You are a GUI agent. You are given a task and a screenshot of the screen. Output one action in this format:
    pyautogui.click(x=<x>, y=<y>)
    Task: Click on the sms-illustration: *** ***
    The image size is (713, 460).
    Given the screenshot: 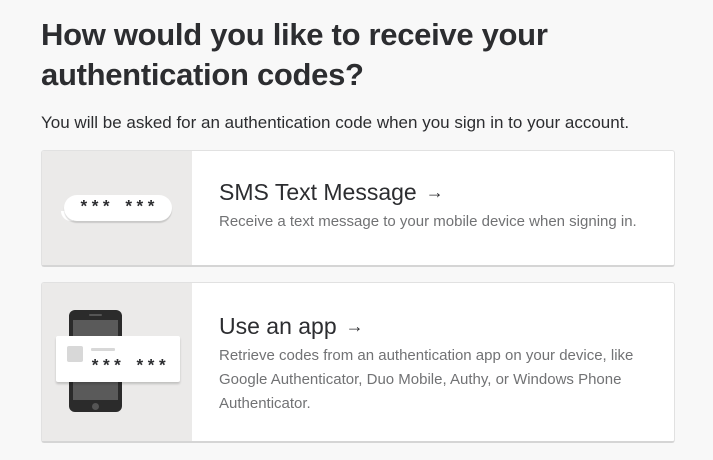 What is the action you would take?
    pyautogui.click(x=117, y=208)
    